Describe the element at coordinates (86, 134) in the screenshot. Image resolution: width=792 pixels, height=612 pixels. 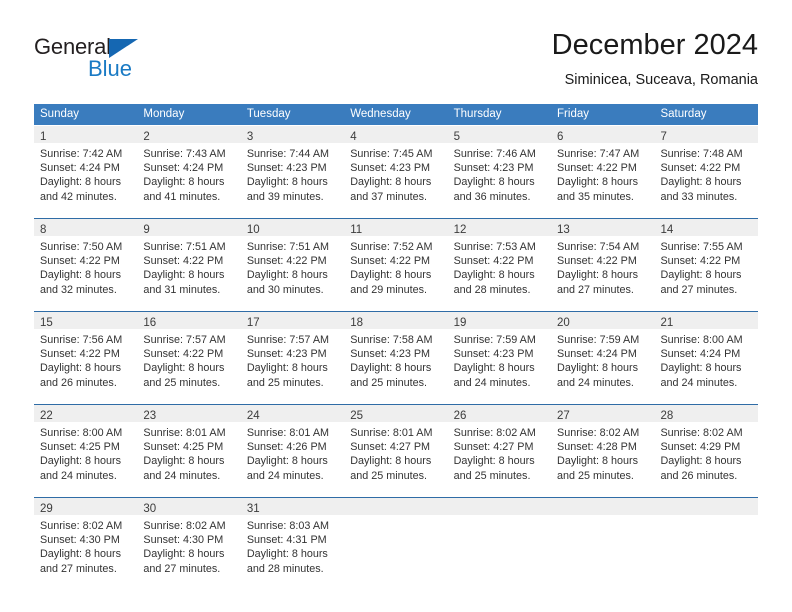
I see `day-number-band: 1` at that location.